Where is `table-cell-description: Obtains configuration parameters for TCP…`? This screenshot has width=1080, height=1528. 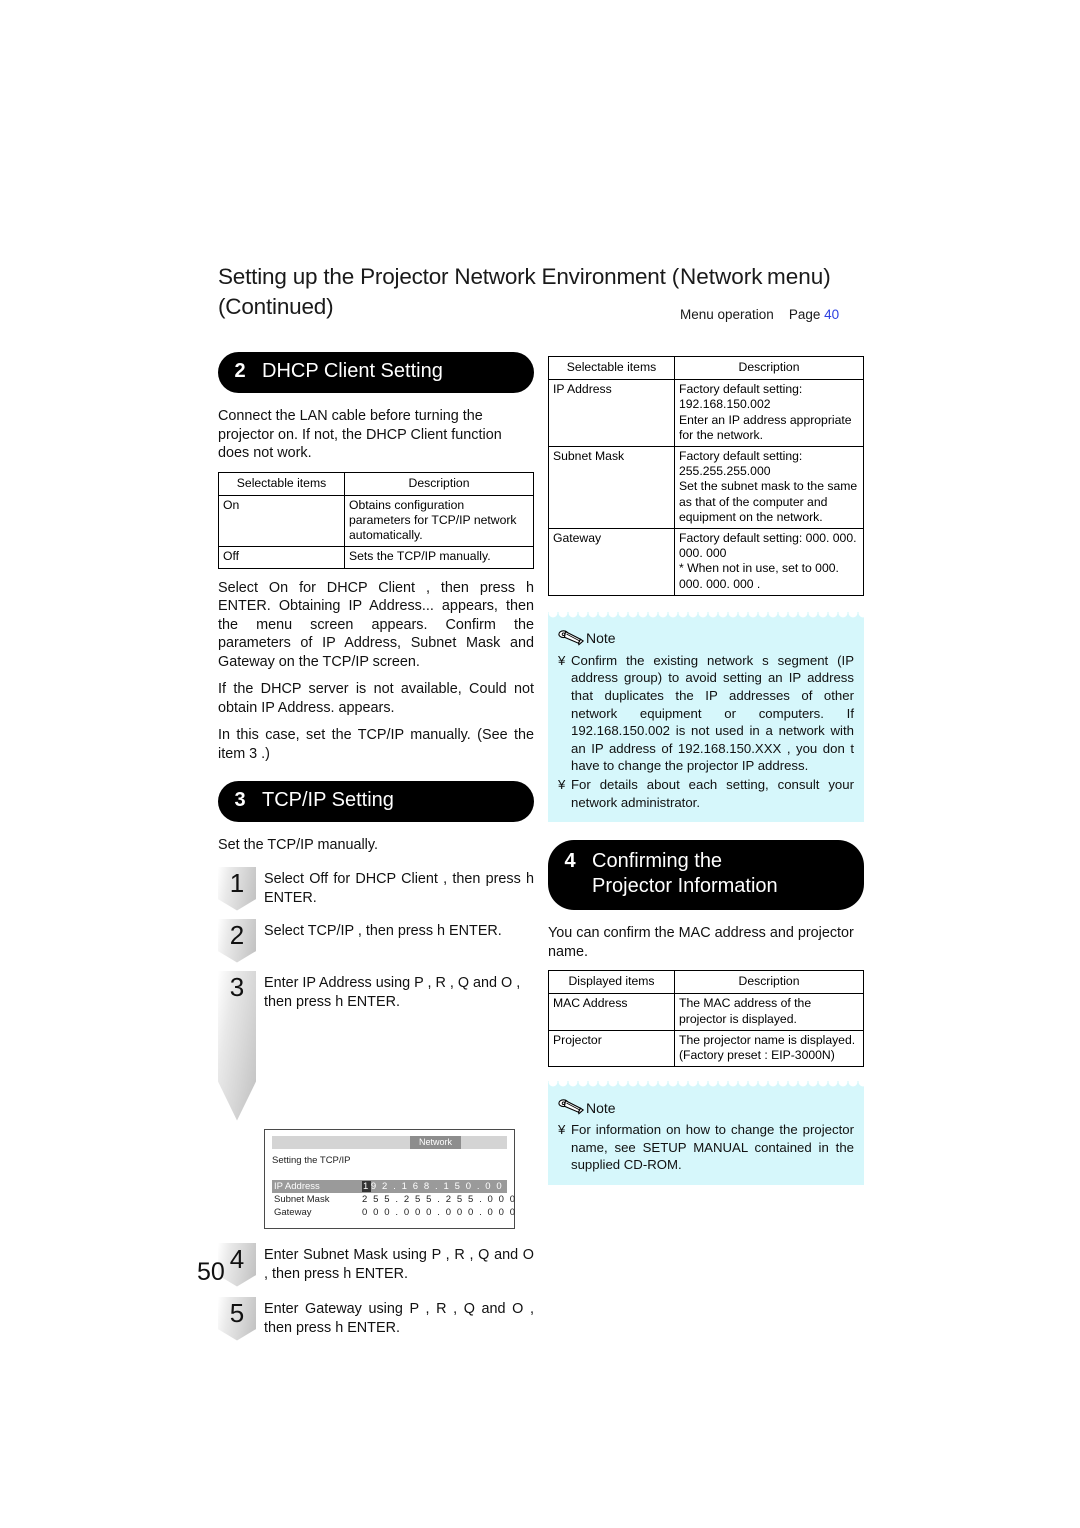 table-cell-description: Obtains configuration parameters for TCP… is located at coordinates (439, 521).